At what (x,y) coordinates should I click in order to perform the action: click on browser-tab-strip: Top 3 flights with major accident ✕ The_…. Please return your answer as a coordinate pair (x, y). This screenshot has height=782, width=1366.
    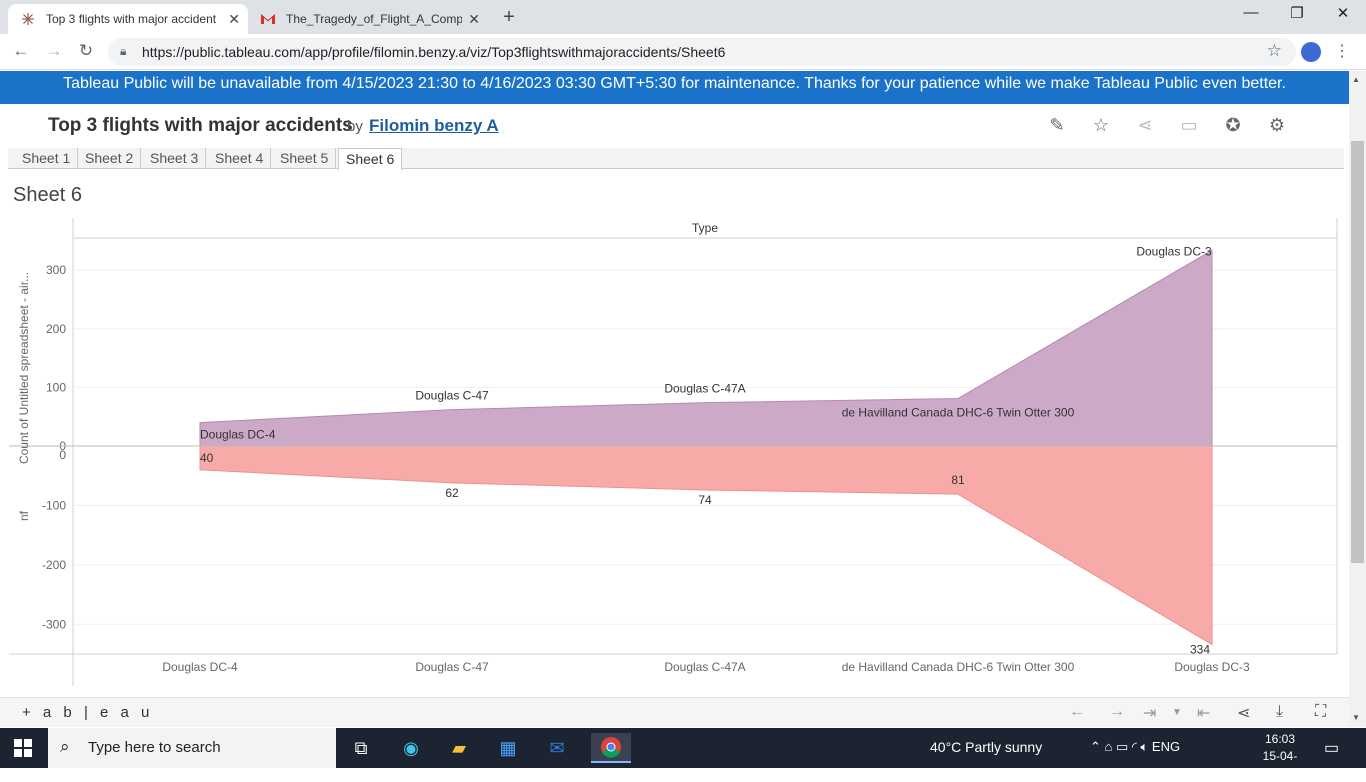
    Looking at the image, I should click on (683, 17).